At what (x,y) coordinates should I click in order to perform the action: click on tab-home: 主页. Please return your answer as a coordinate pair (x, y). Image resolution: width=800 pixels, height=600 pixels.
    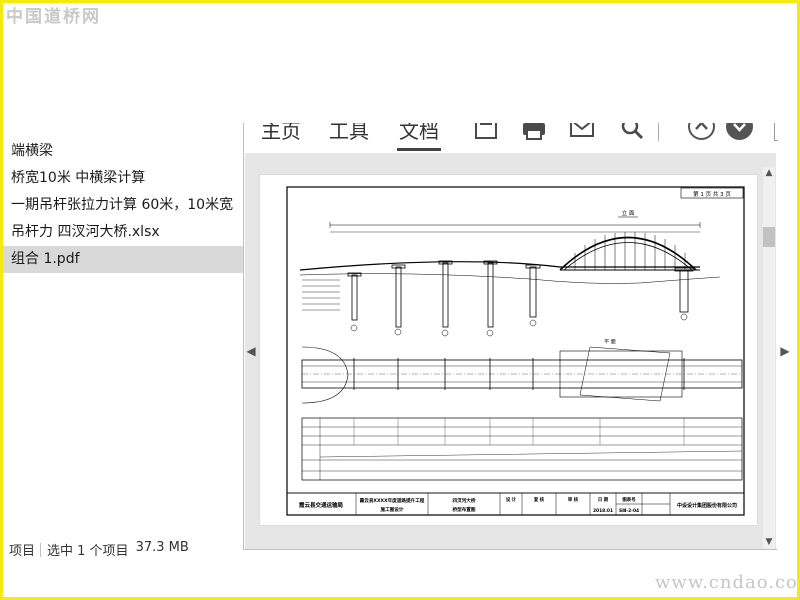
    Looking at the image, I should click on (281, 133).